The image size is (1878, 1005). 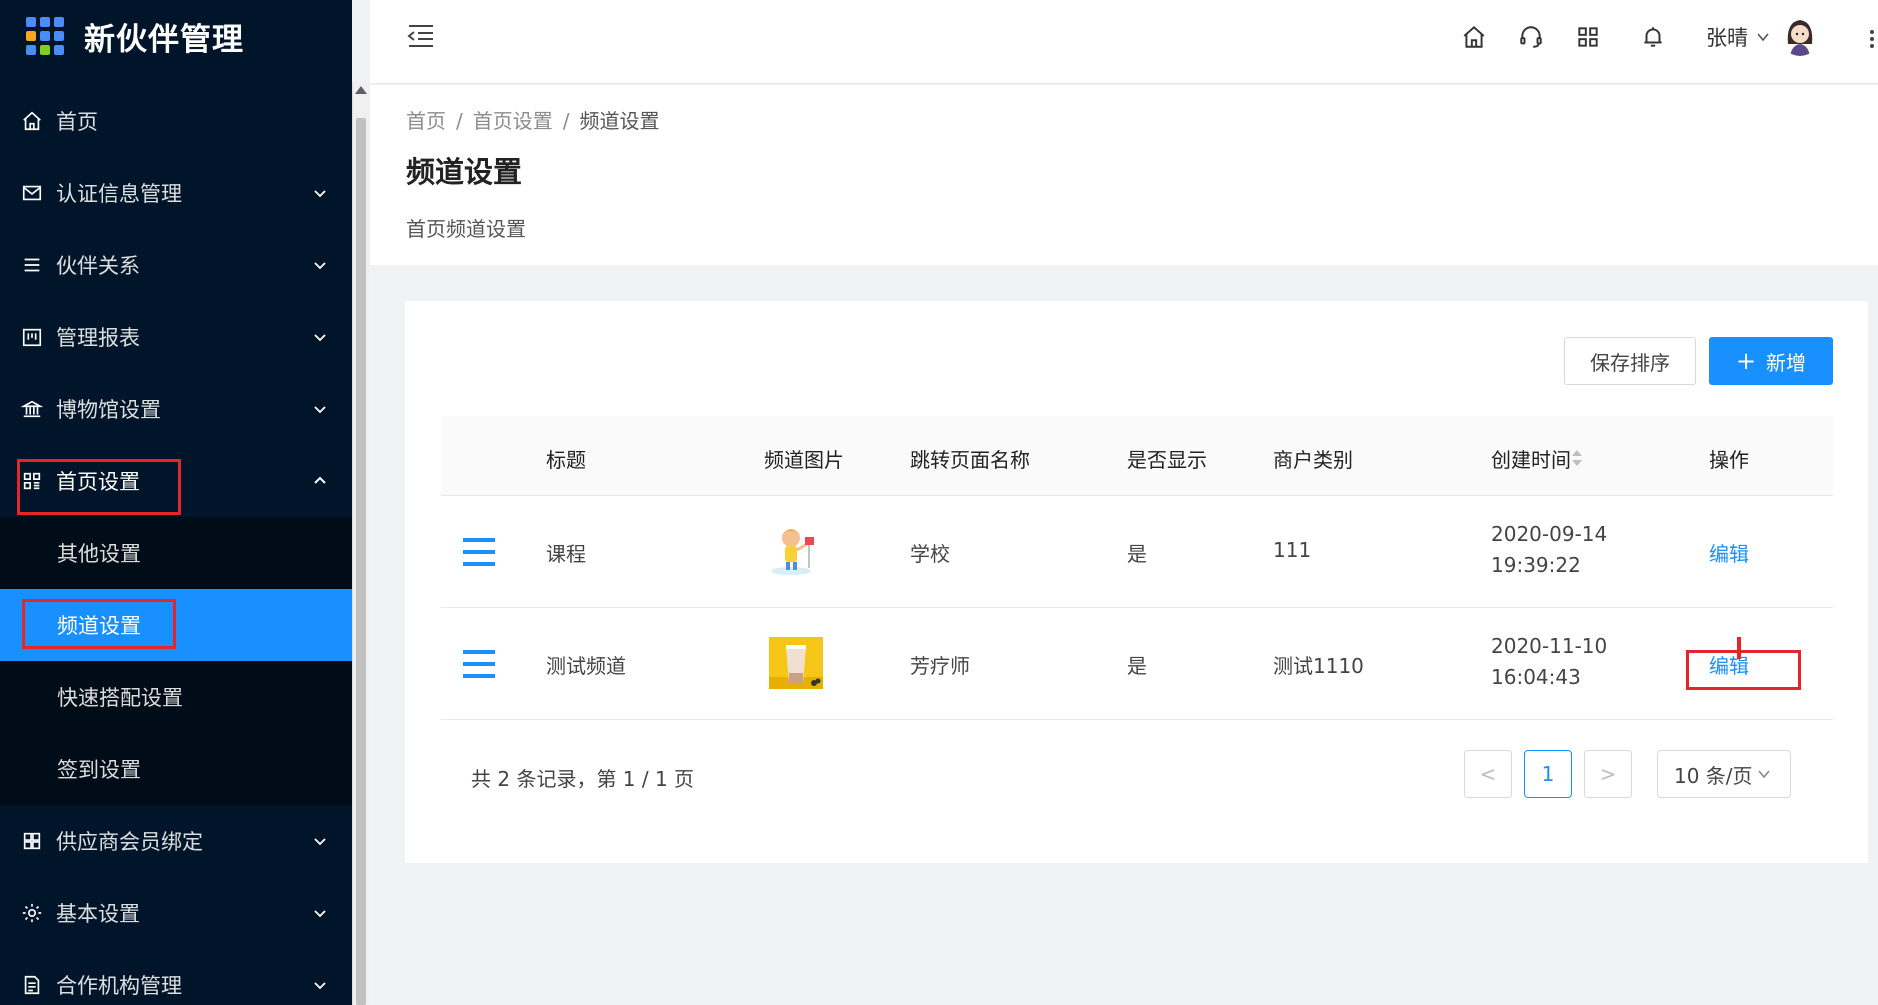 I want to click on cell-merchant: 111, so click(x=1292, y=550).